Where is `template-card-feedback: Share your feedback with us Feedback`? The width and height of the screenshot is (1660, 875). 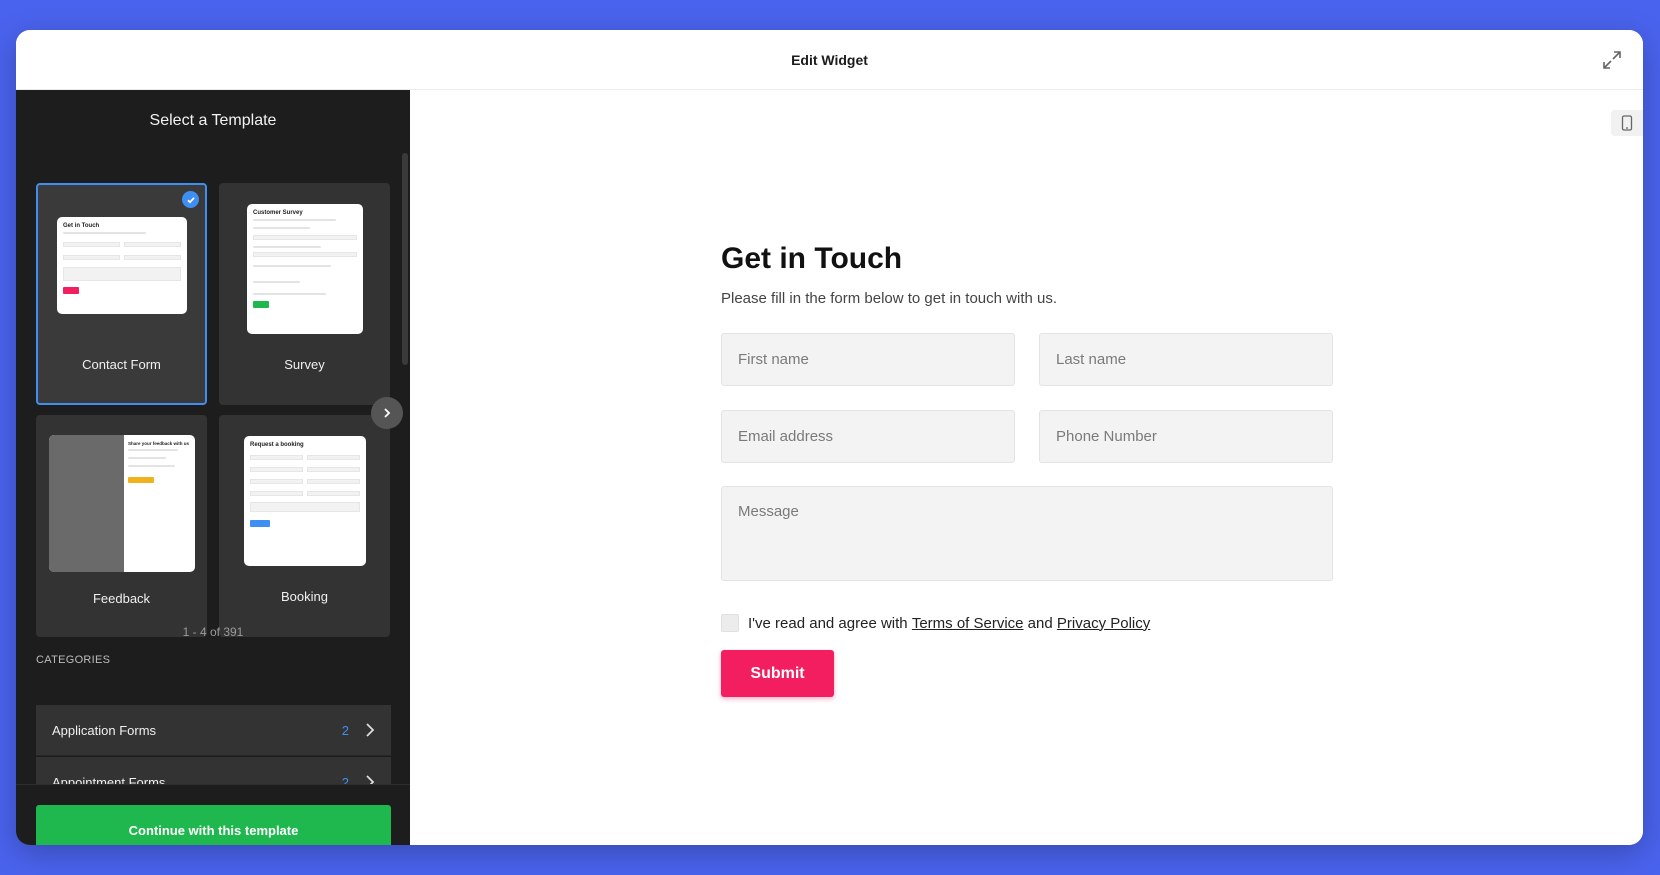
template-card-feedback: Share your feedback with us Feedback is located at coordinates (121, 526).